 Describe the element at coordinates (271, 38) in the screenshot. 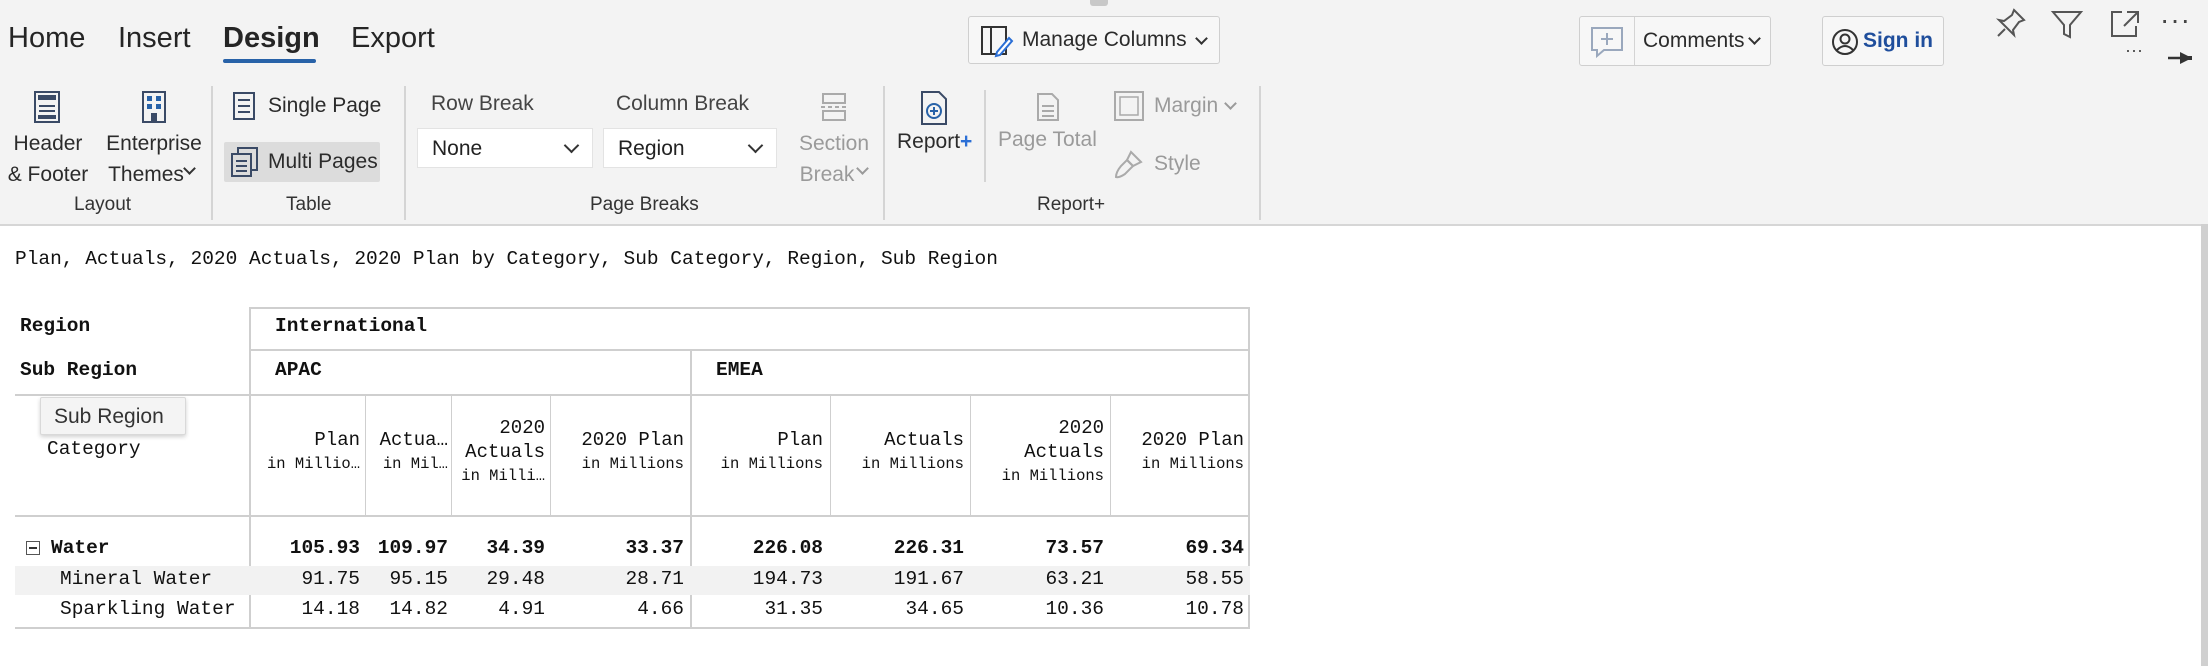

I see `tab-design: Design` at that location.